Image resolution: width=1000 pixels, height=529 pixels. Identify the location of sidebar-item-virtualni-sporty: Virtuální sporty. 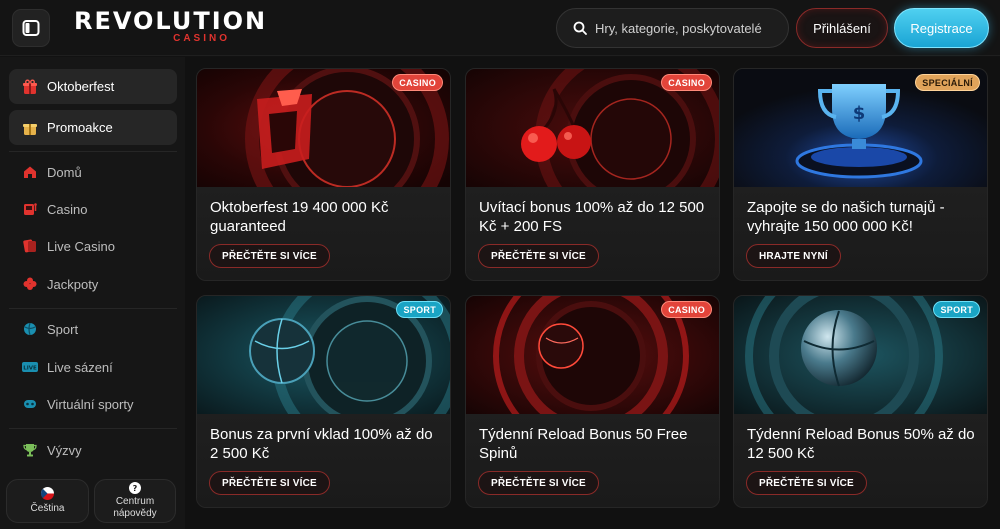
(93, 404).